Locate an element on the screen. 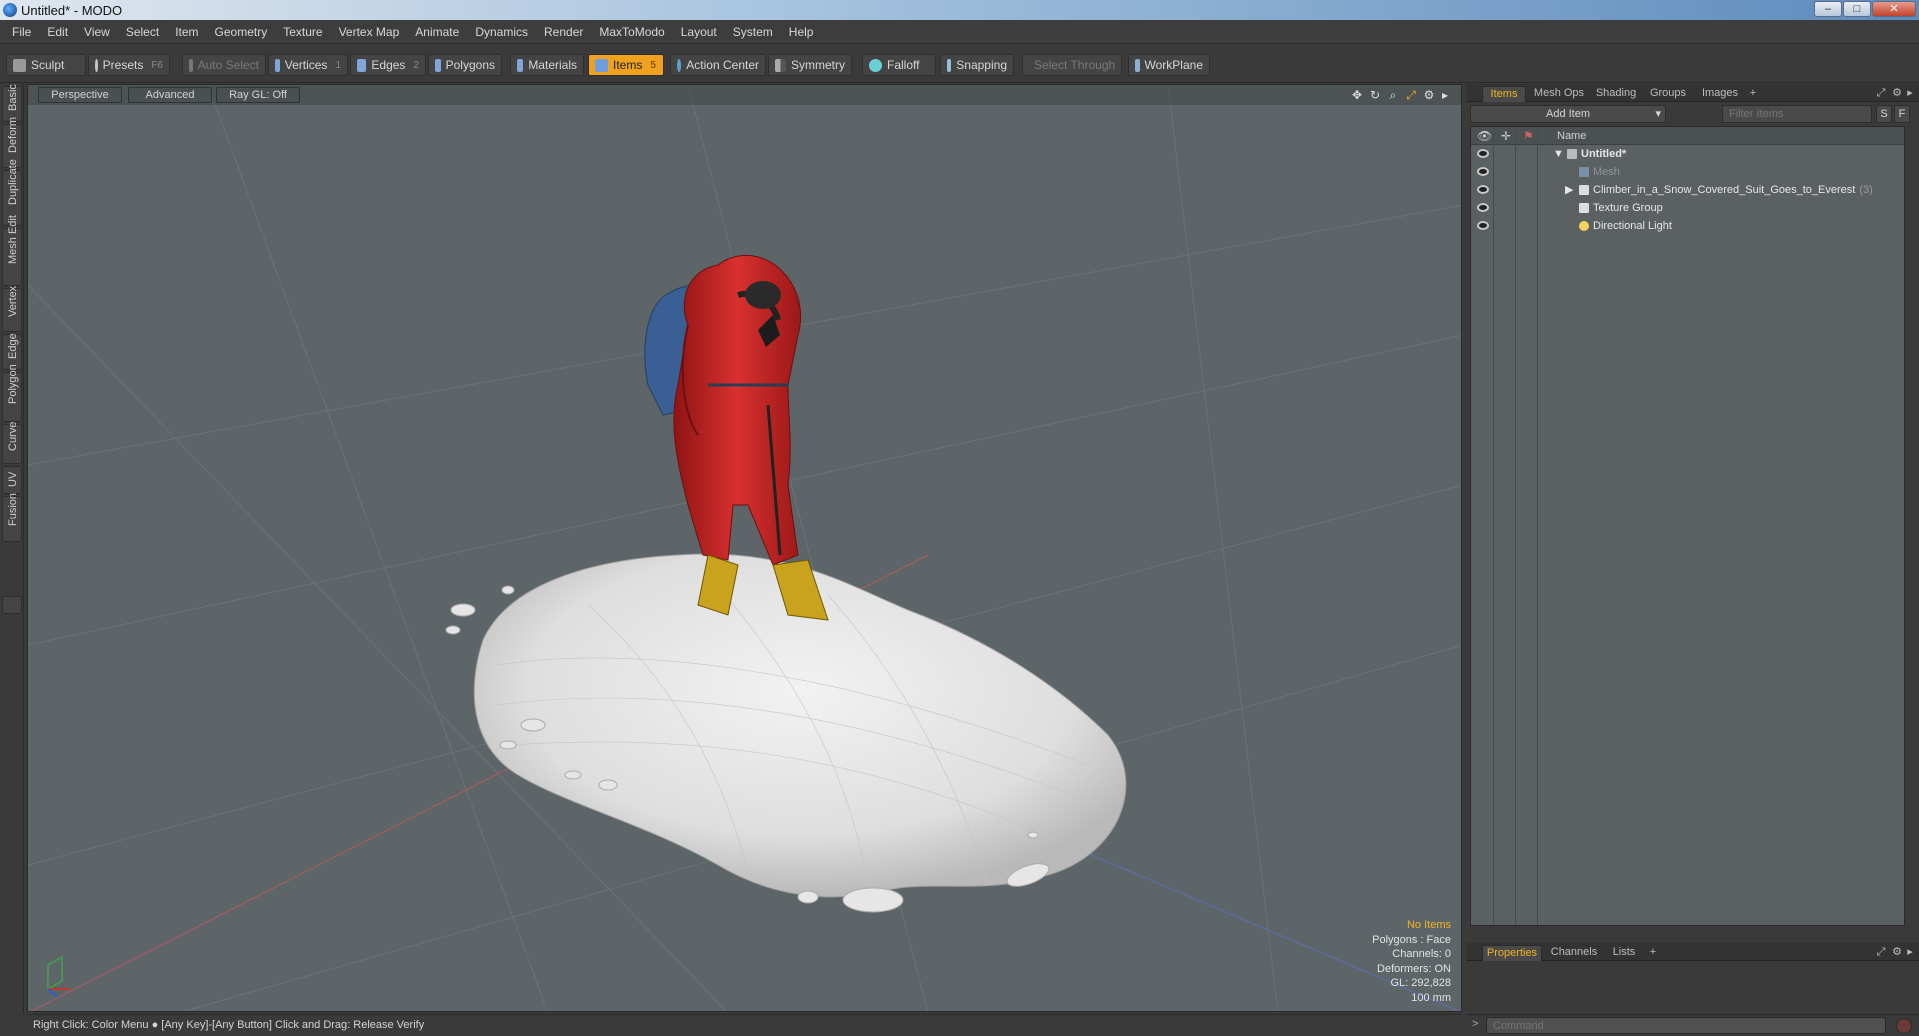  pop-out-icon: ⤢ is located at coordinates (1881, 94).